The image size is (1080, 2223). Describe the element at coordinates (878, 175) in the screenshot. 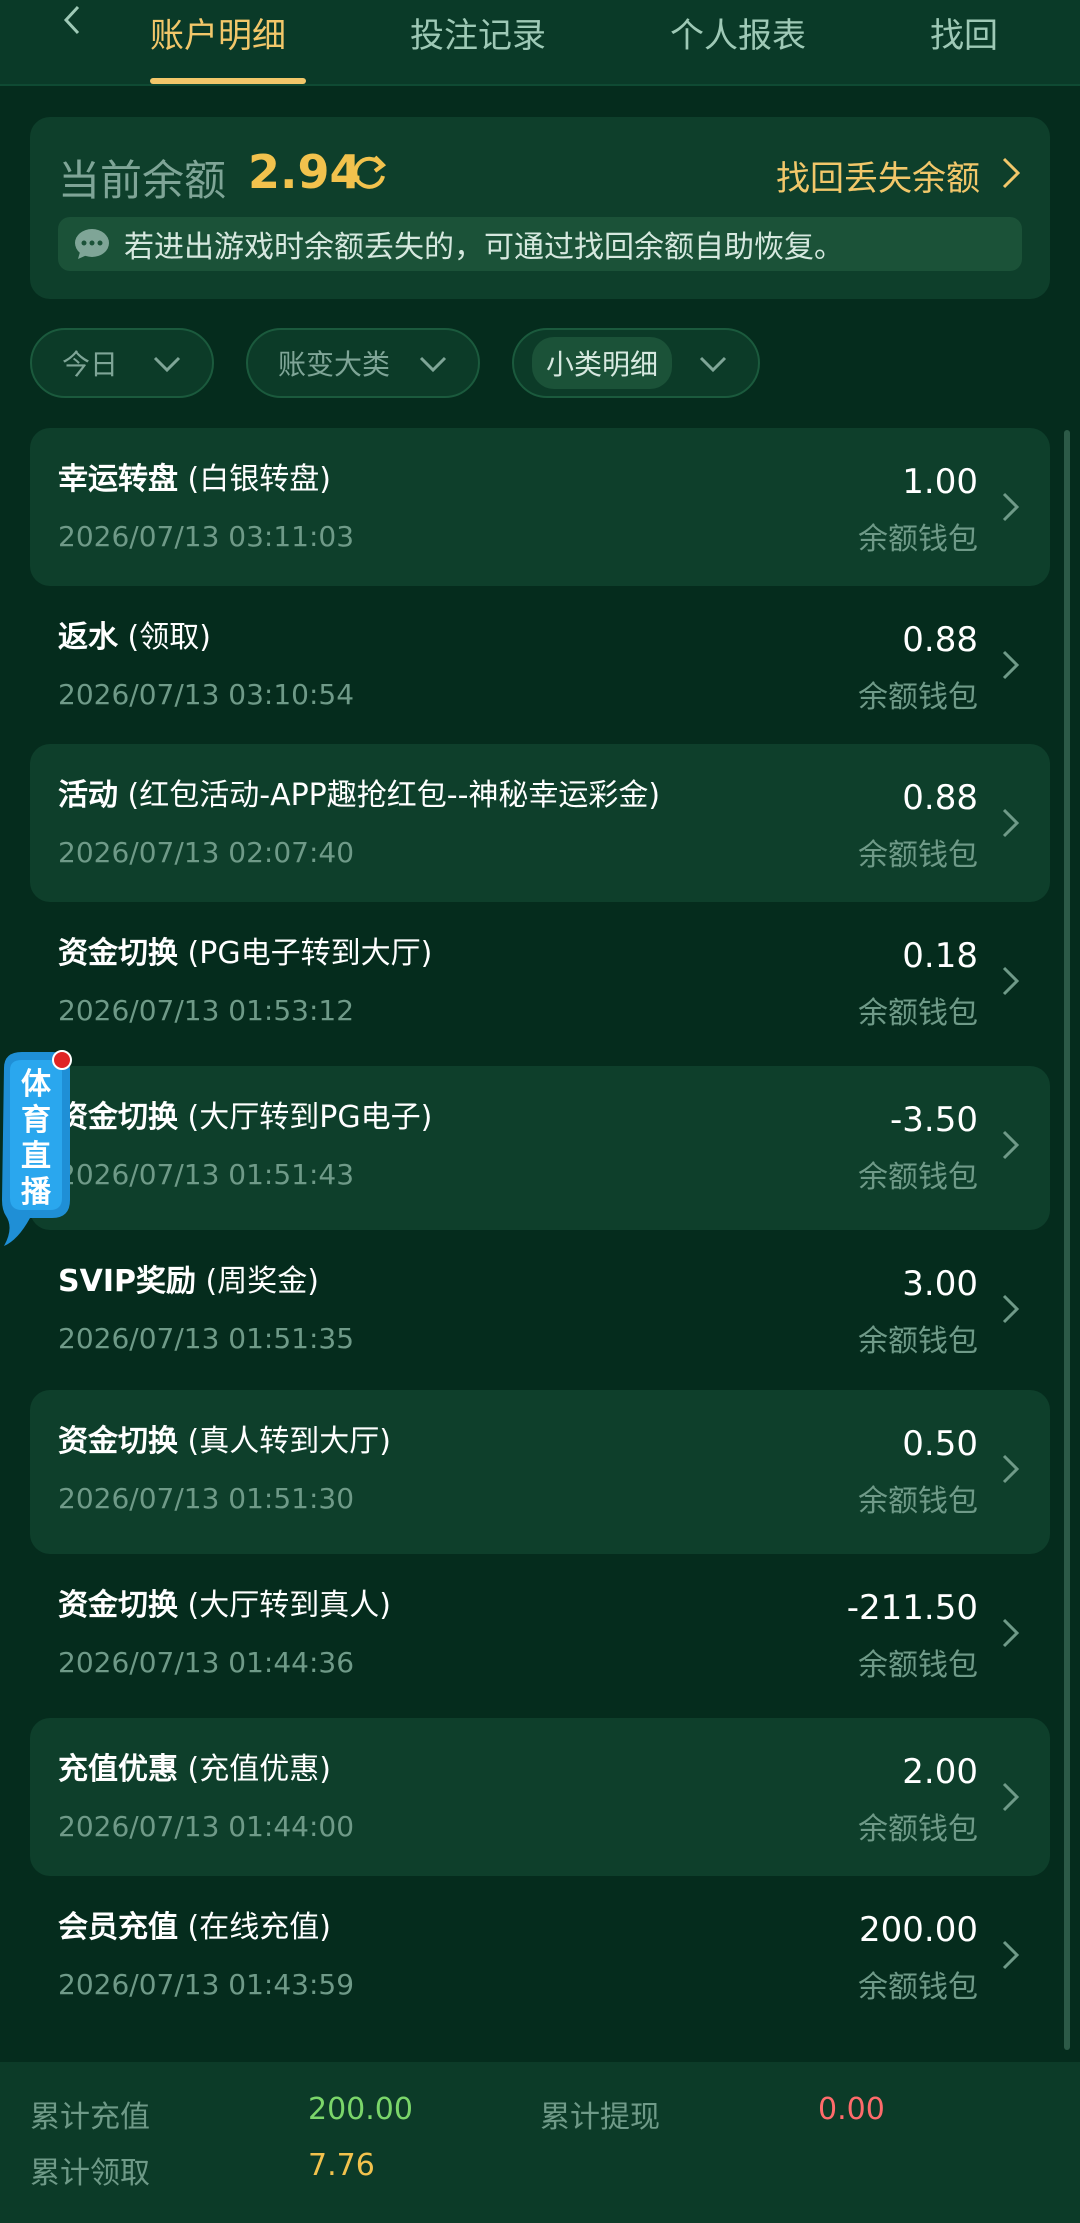

I see `recover-balance-link: 找回丢失余额` at that location.